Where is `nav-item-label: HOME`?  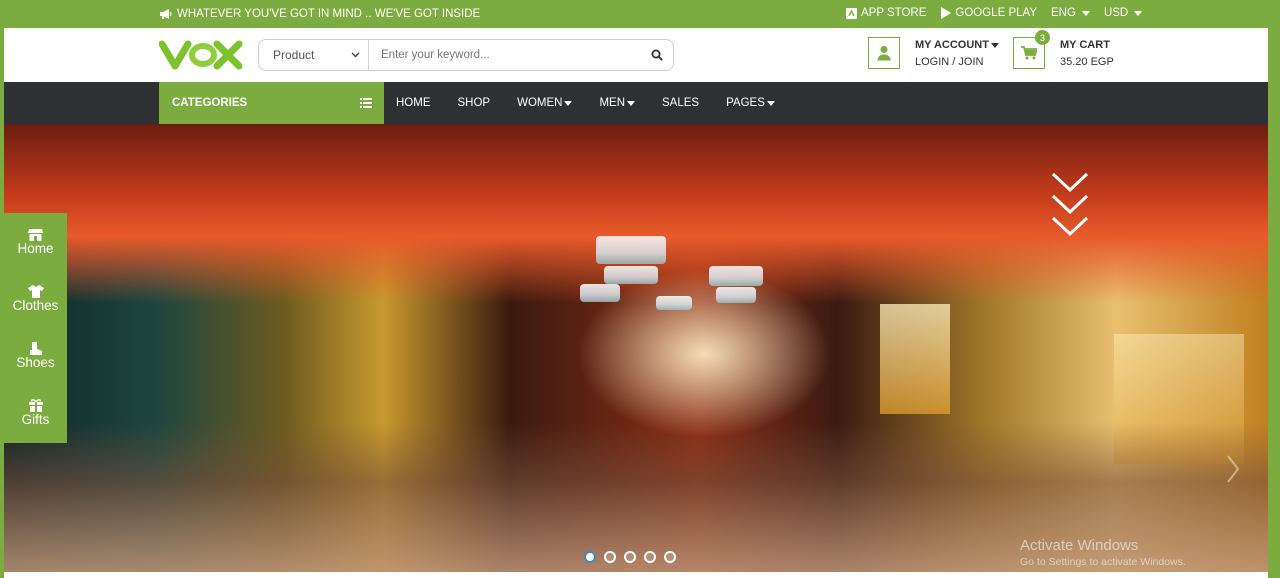
nav-item-label: HOME is located at coordinates (413, 103).